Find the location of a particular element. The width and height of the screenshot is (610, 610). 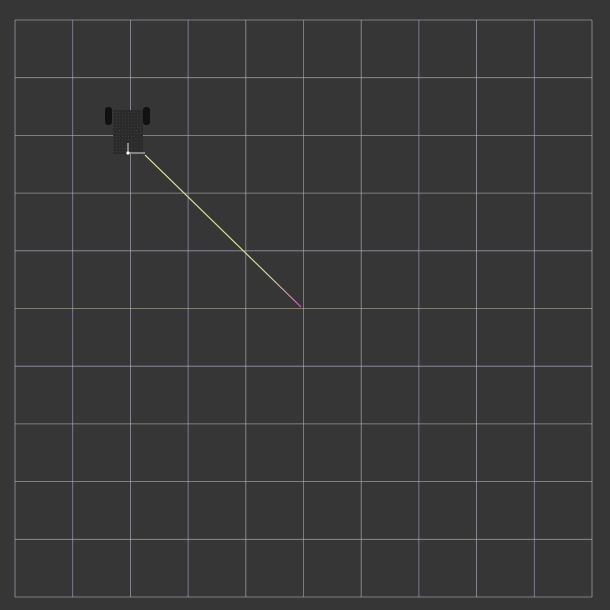

robot-center-marker is located at coordinates (128, 153).